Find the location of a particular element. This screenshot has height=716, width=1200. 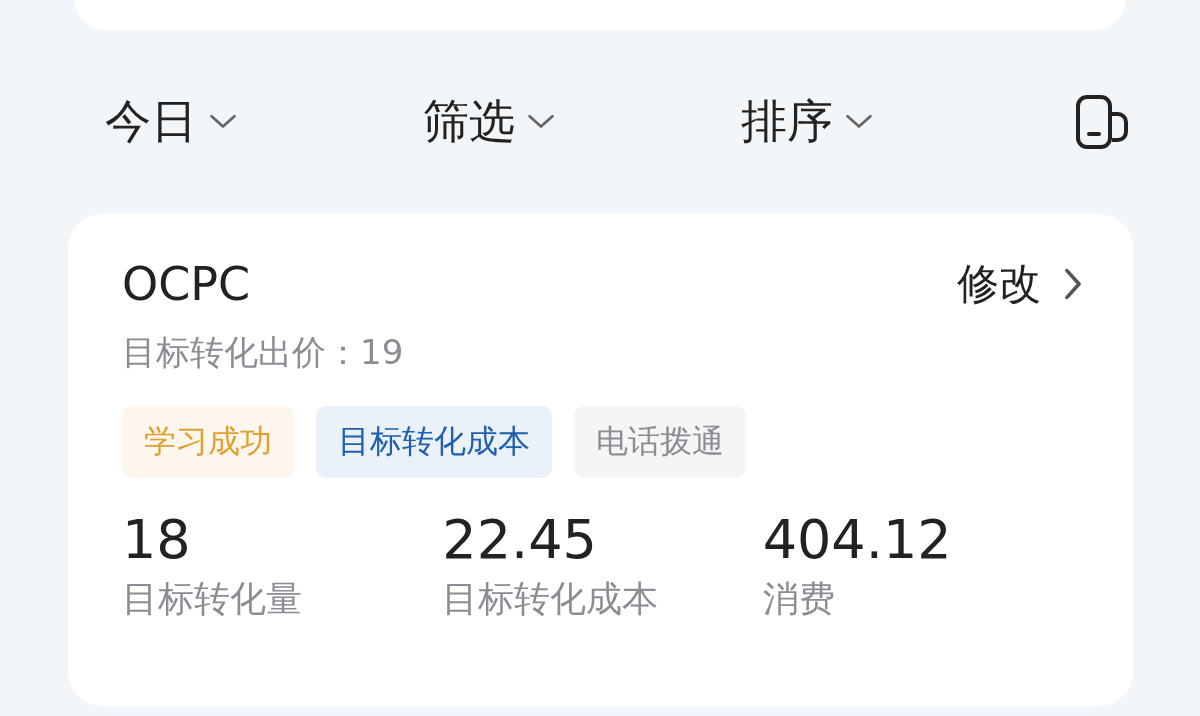

metric-label: 目标转化量 is located at coordinates (212, 599).